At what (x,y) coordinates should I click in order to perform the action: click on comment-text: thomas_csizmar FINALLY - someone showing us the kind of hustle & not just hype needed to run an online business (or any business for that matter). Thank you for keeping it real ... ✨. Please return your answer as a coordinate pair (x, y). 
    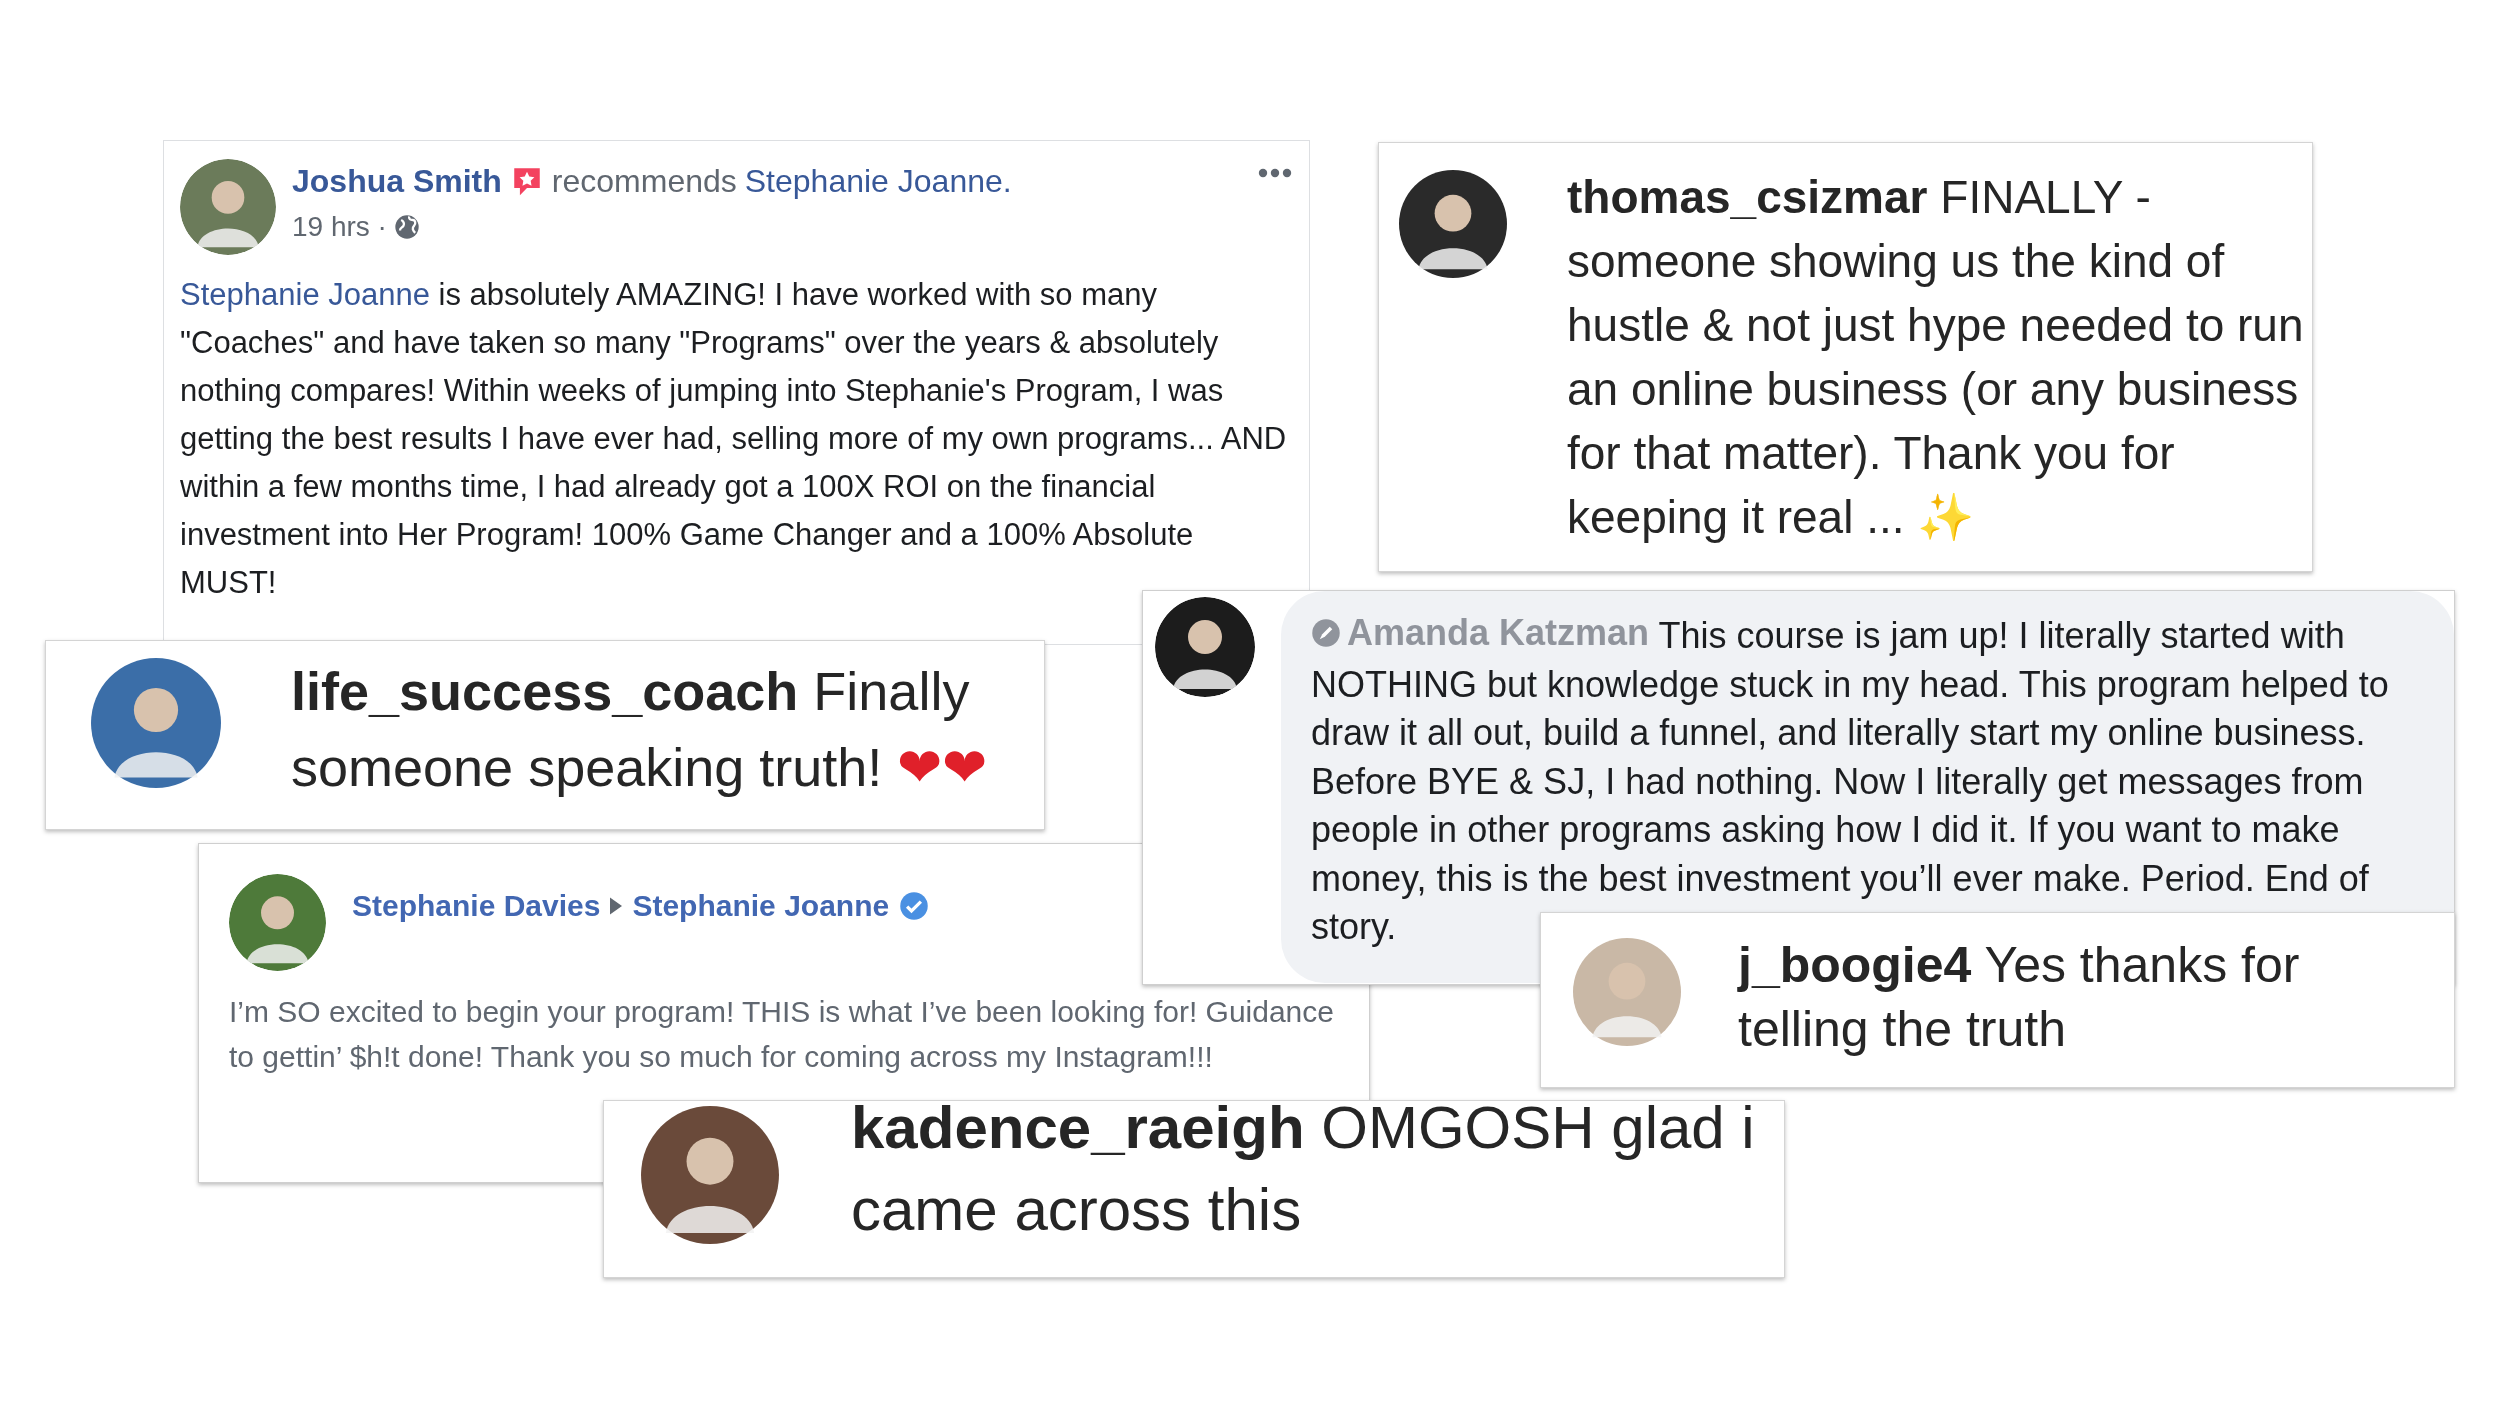
    Looking at the image, I should click on (1936, 357).